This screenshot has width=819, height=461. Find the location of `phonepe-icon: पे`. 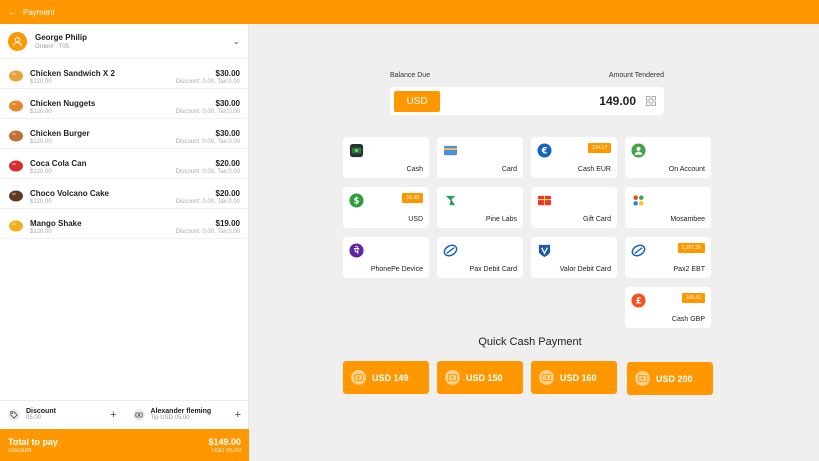

phonepe-icon: पे is located at coordinates (356, 250).